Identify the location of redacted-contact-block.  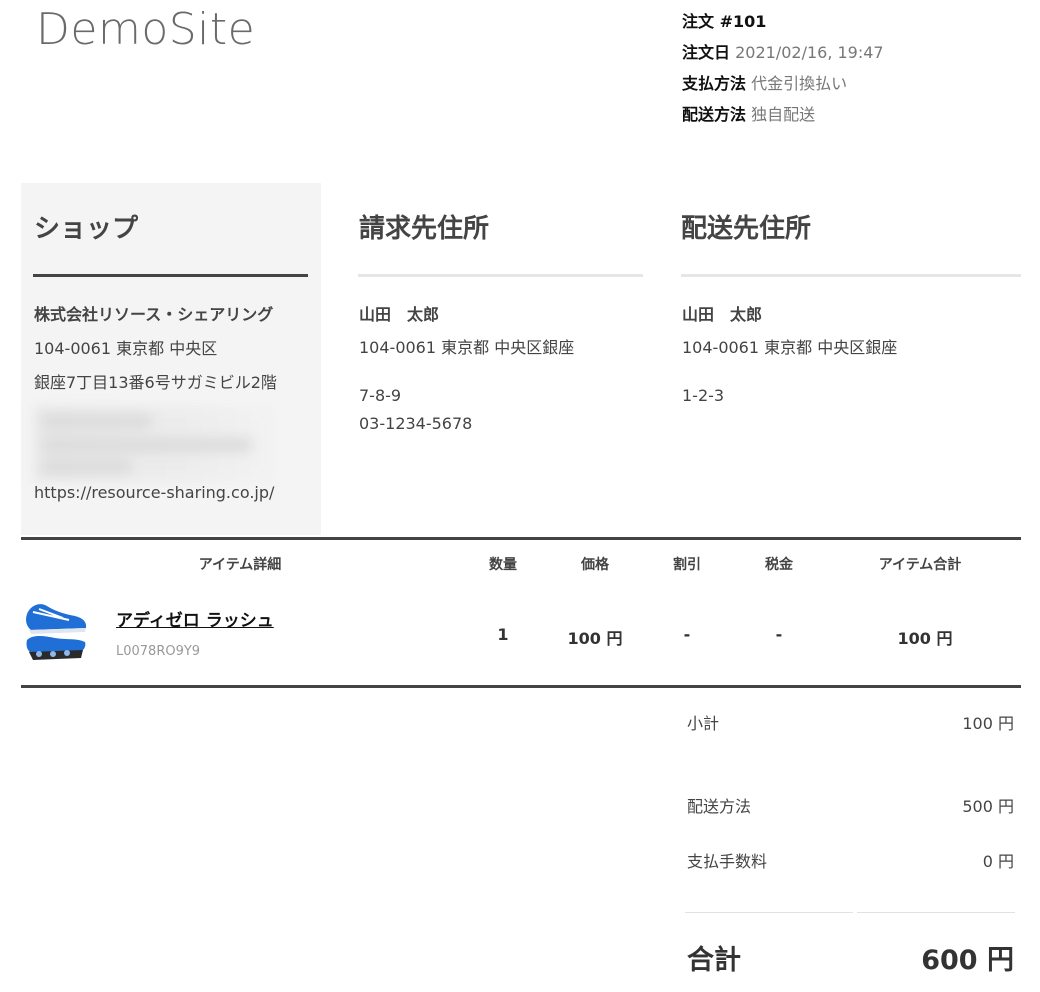
(154, 444).